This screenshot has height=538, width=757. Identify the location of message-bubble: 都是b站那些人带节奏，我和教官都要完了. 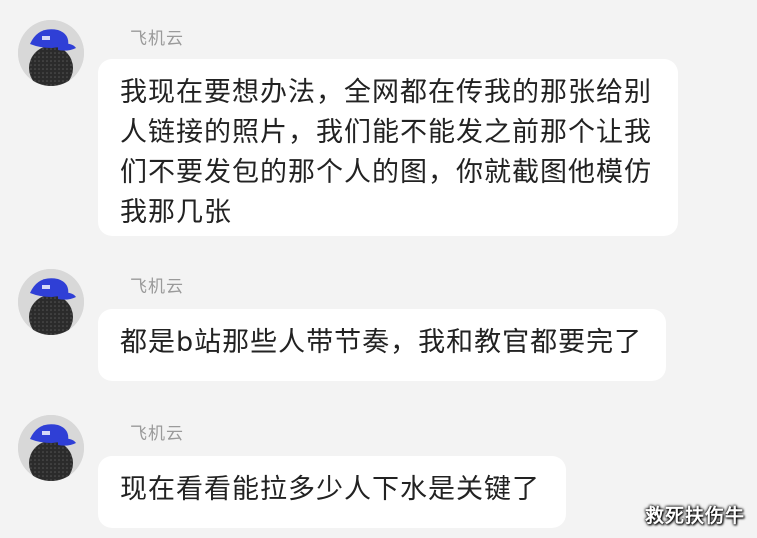
(382, 345).